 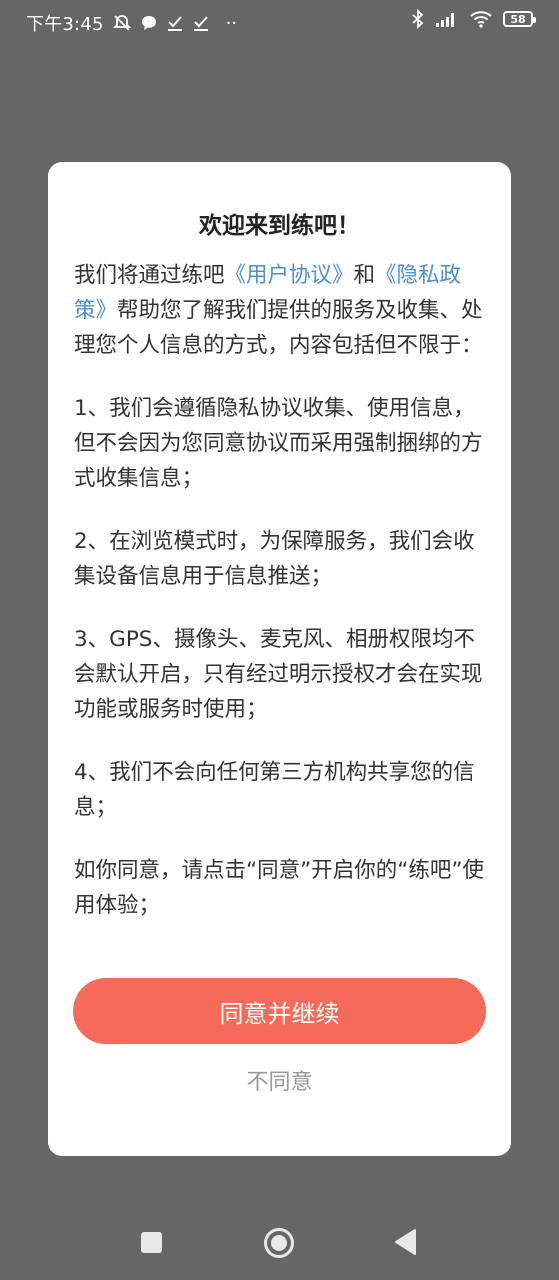 What do you see at coordinates (289, 275) in the screenshot?
I see `user-agreement-link: 《用户协议》` at bounding box center [289, 275].